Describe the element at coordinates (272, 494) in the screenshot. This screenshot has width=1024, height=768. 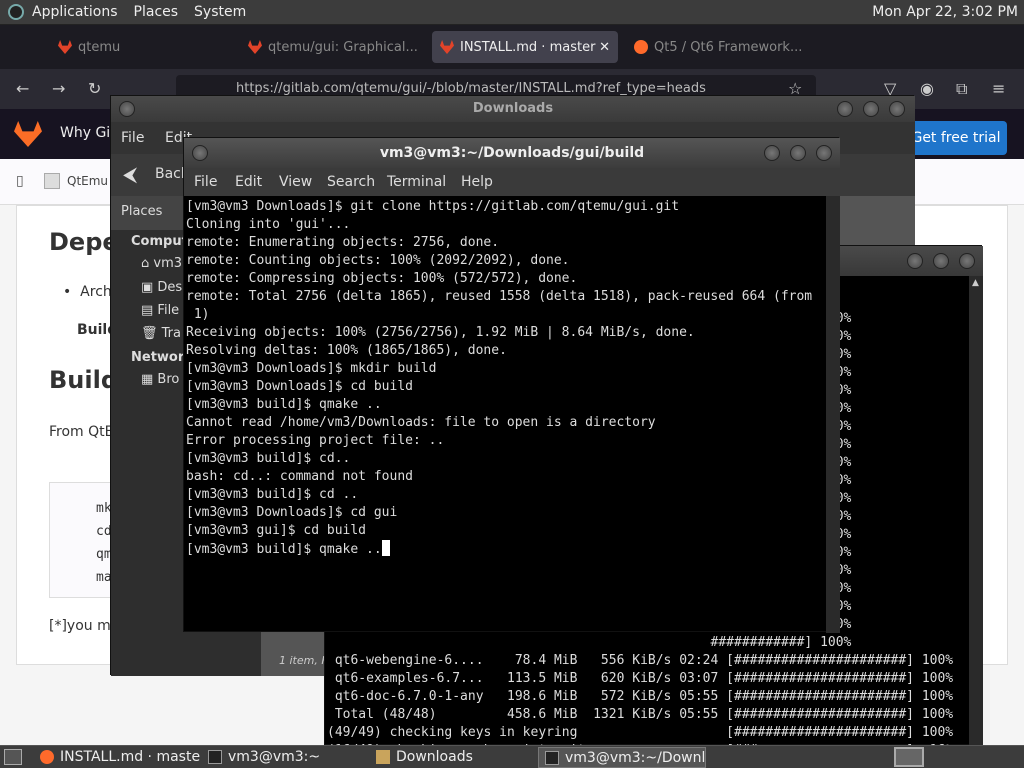
I see `terminal-line: [vm3@vm3 build]$ cd ..` at that location.